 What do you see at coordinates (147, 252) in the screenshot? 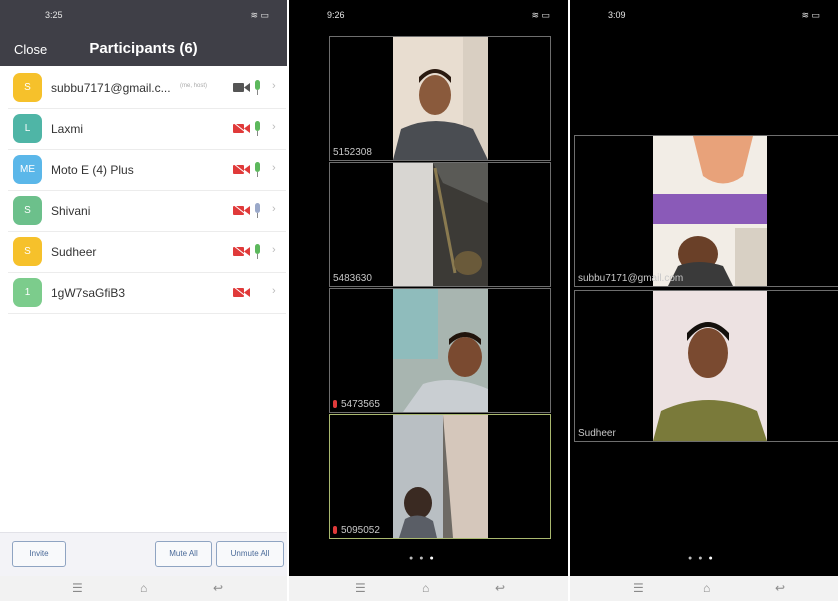
I see `participant-row: S Sudheer ›` at bounding box center [147, 252].